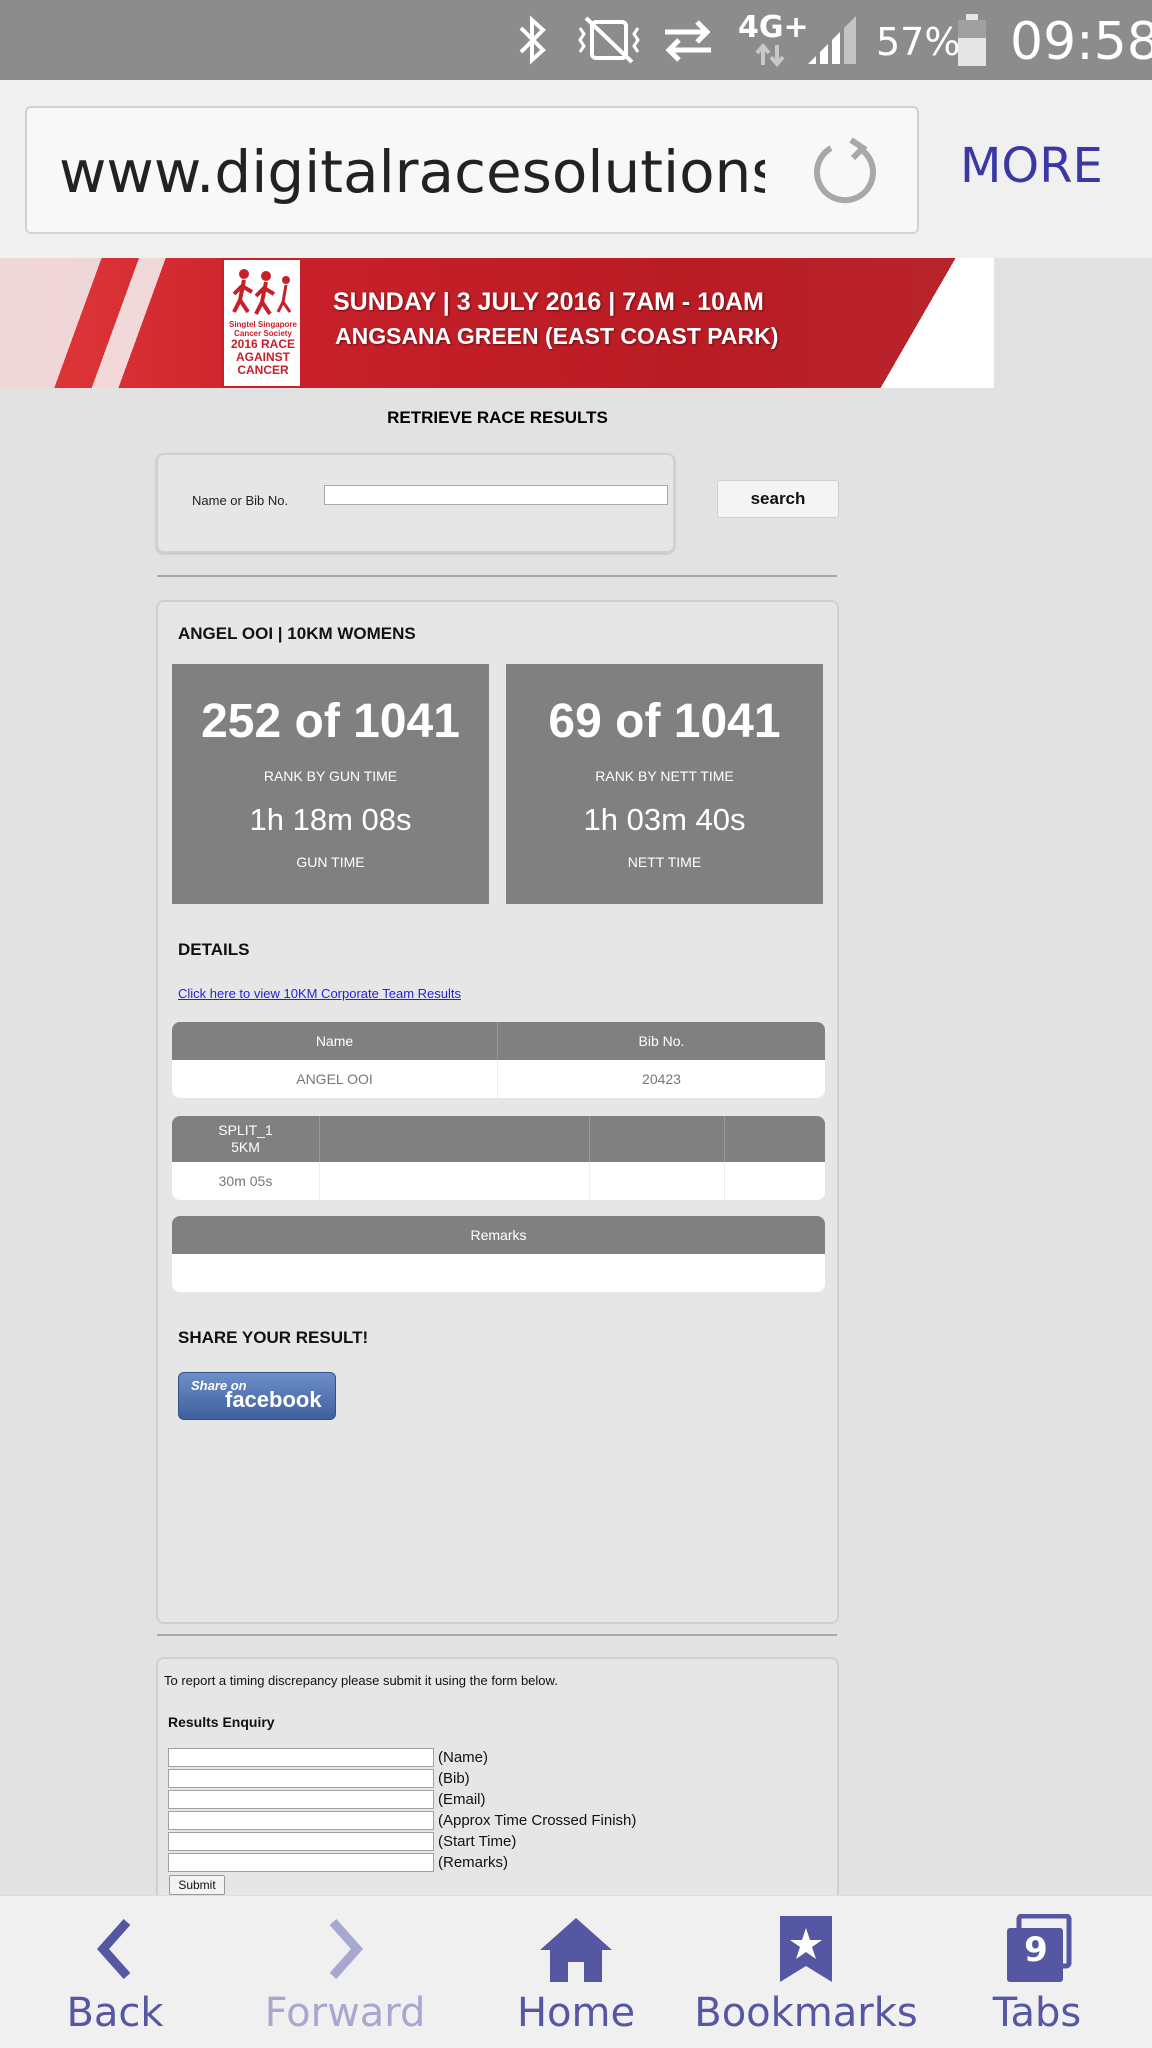 This screenshot has width=1152, height=2048. Describe the element at coordinates (661, 1041) in the screenshot. I see `bib-column-header: Bib No.` at that location.